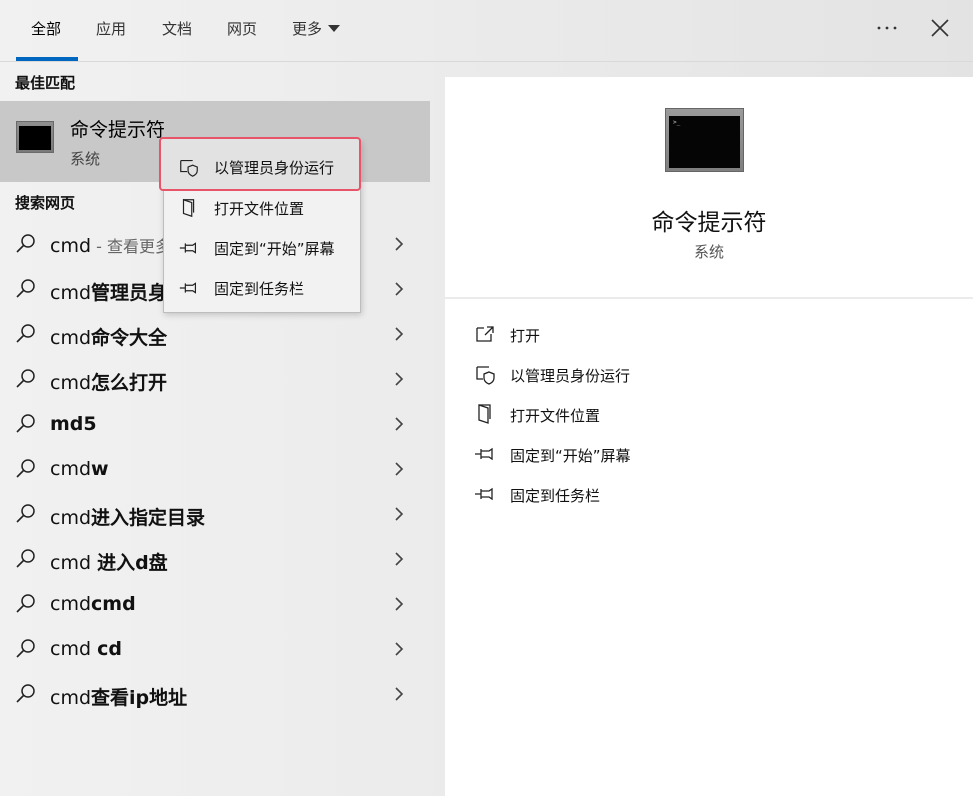  I want to click on web-search-row: cmd cd, so click(215, 649).